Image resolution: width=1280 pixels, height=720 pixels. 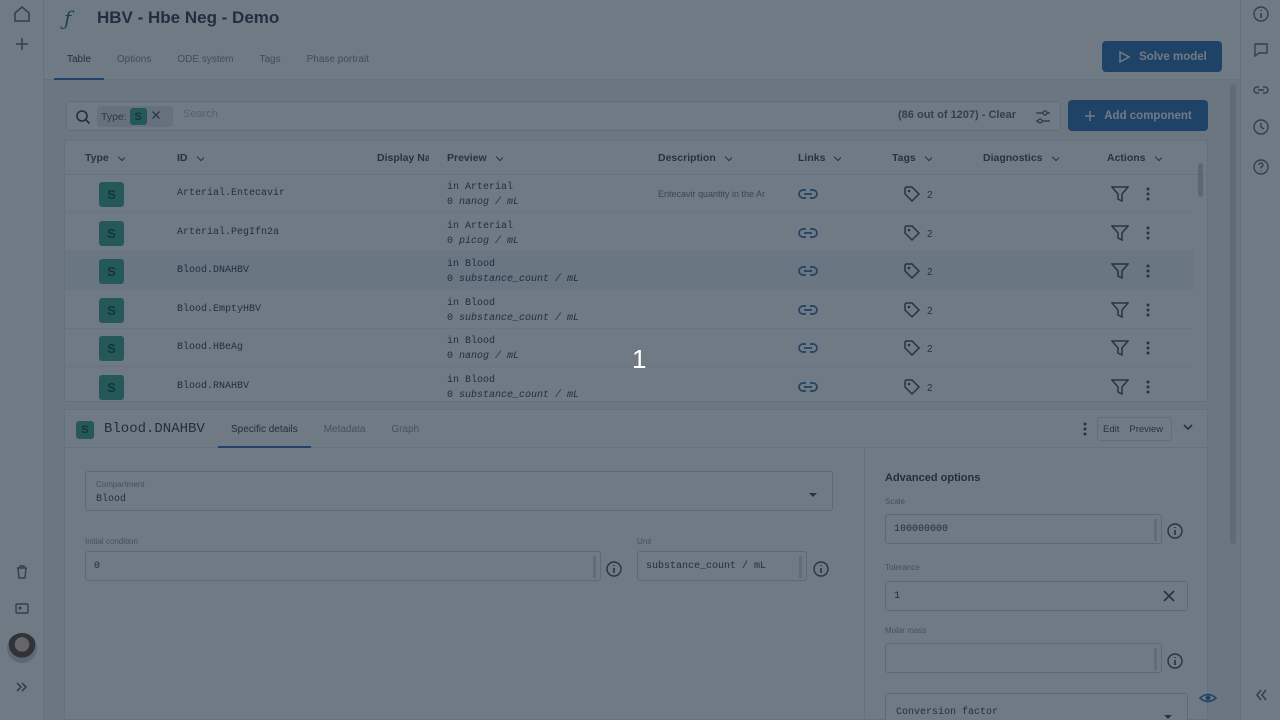 I want to click on type-filter-chip: Type: S, so click(x=135, y=116).